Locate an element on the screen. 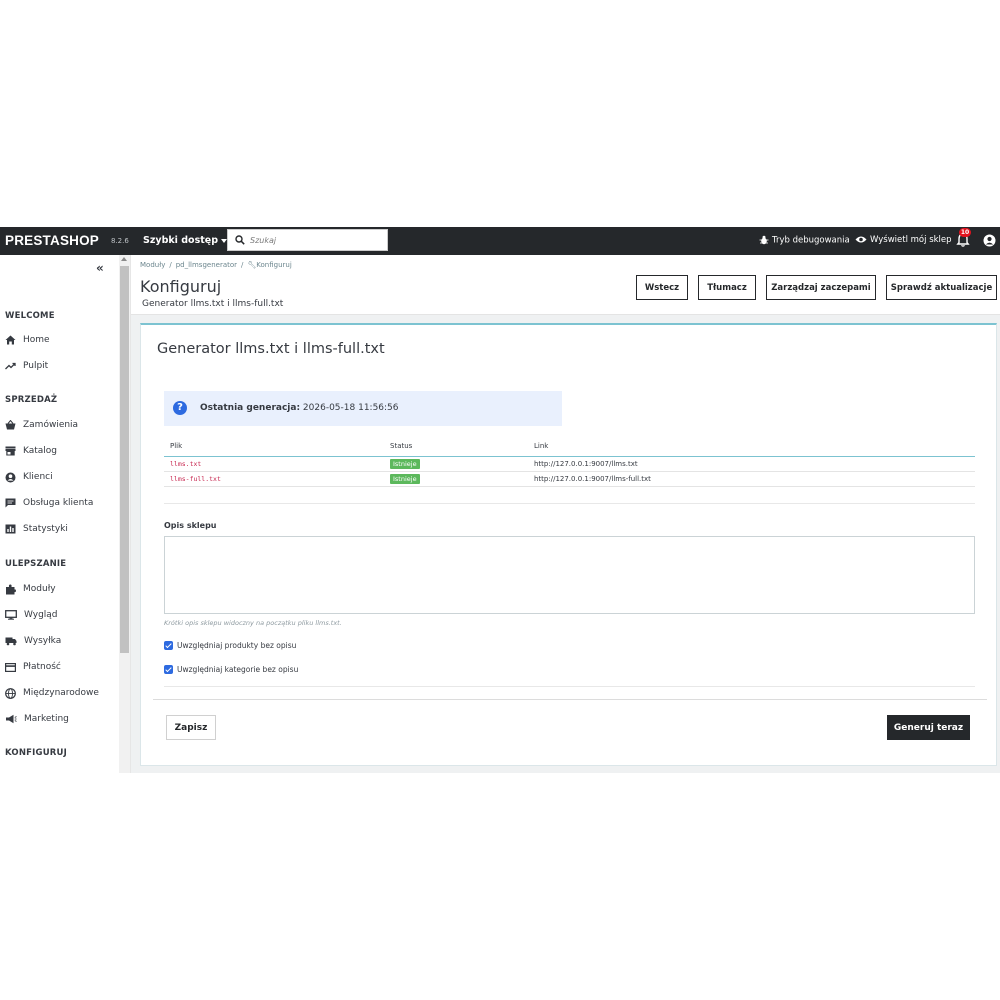 The width and height of the screenshot is (1000, 1000). search-input is located at coordinates (315, 240).